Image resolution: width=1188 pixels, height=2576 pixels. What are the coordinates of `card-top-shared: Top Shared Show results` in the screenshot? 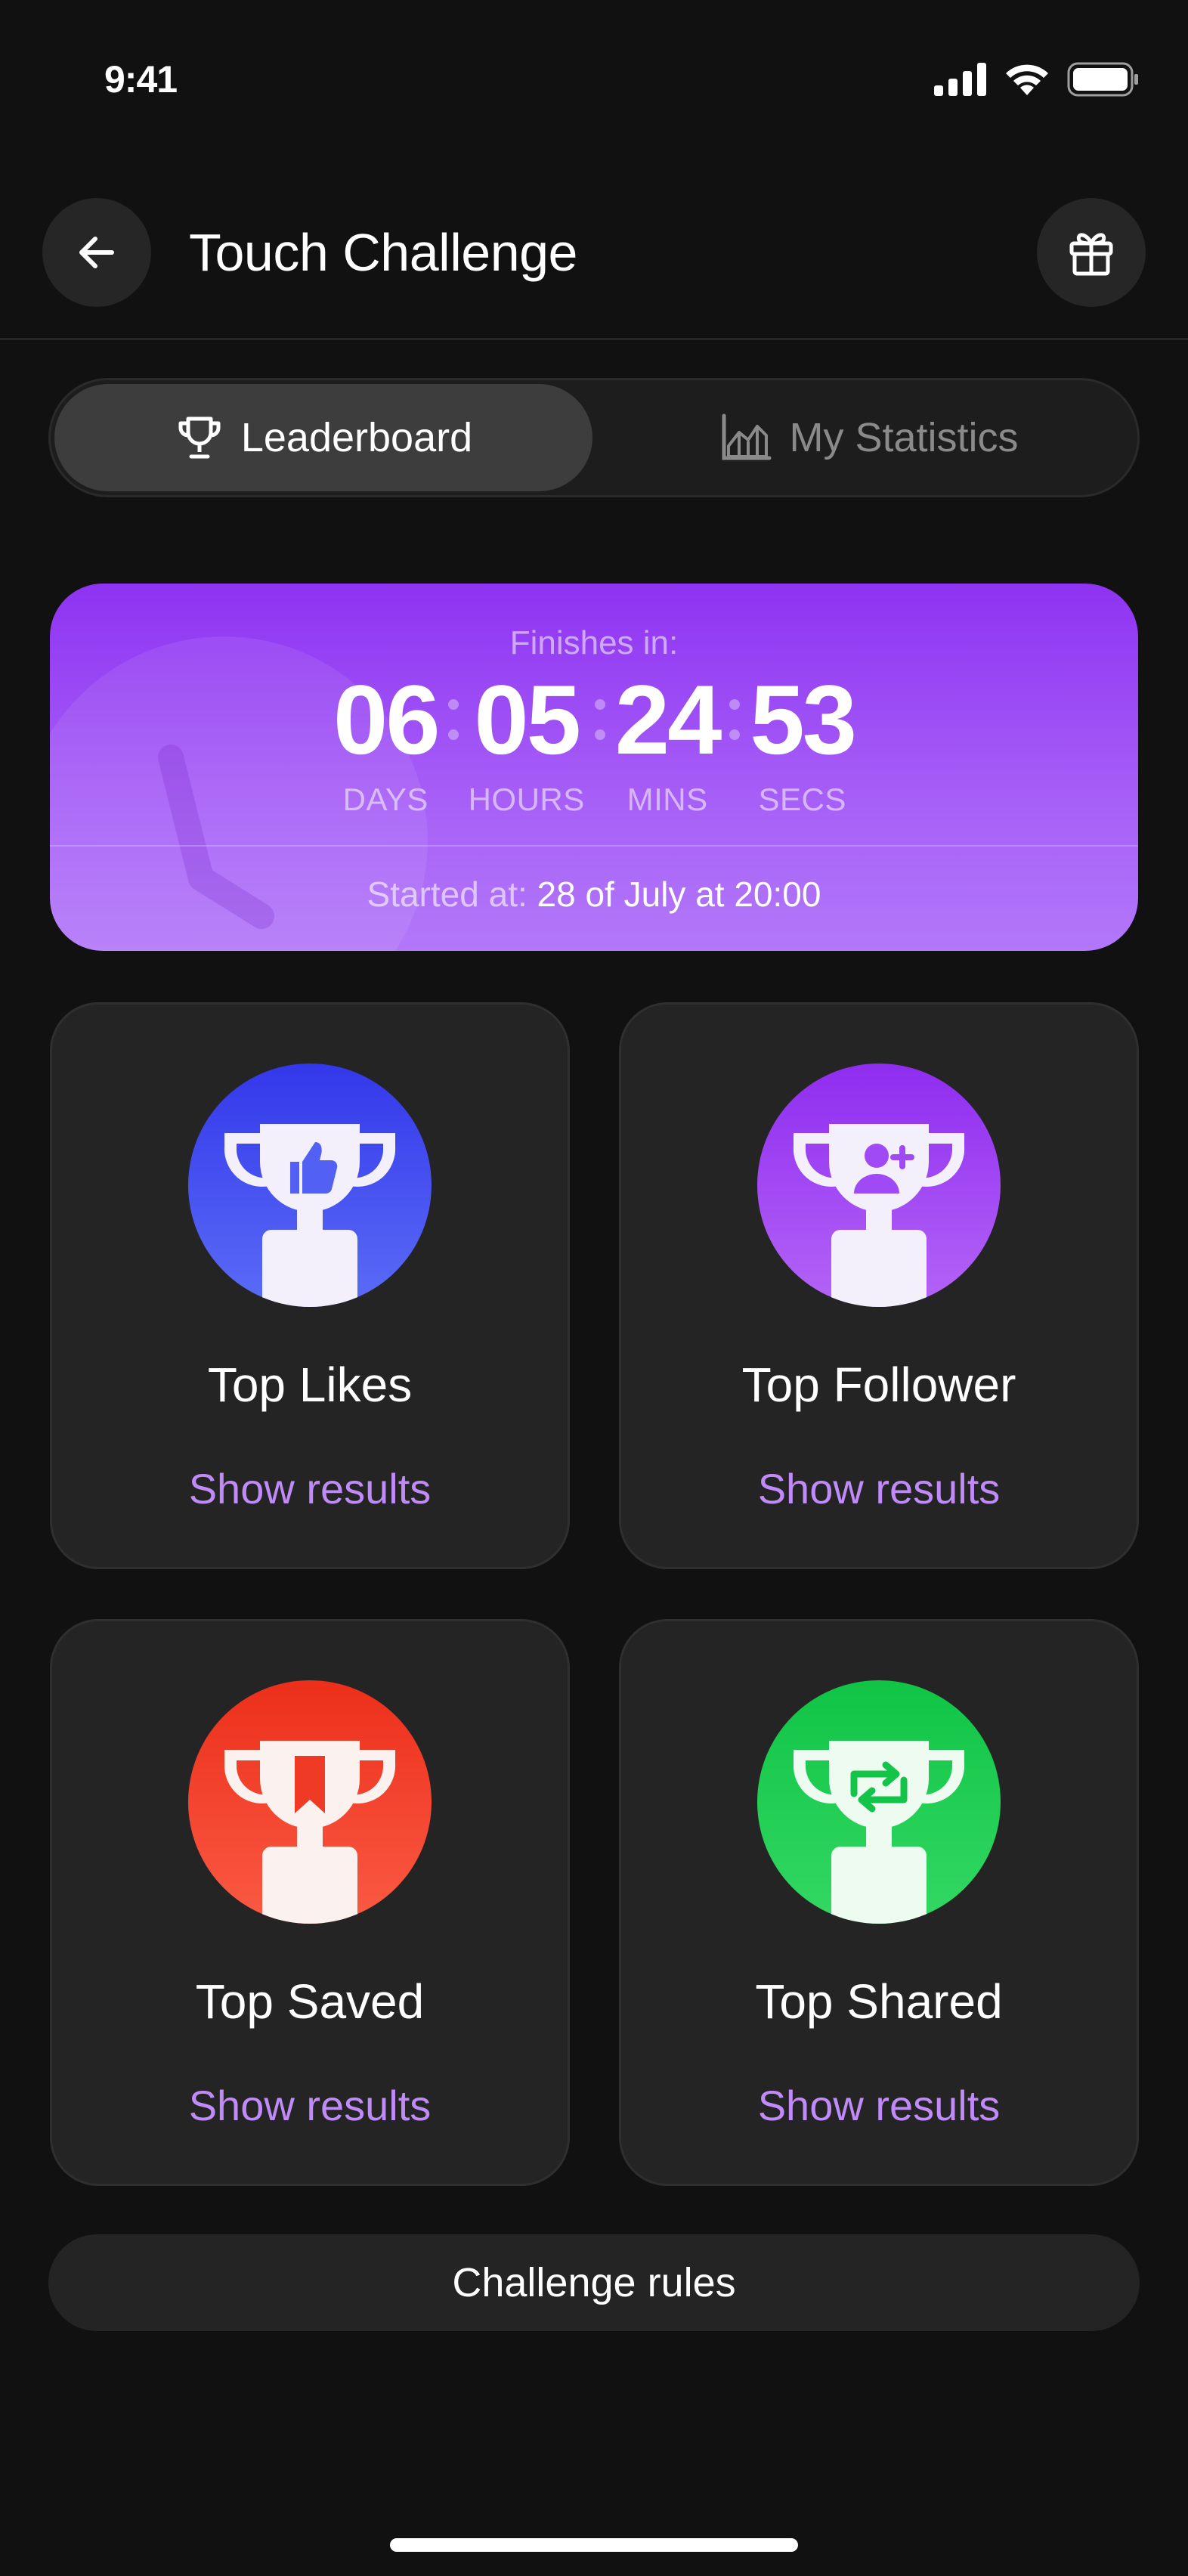 It's located at (879, 1903).